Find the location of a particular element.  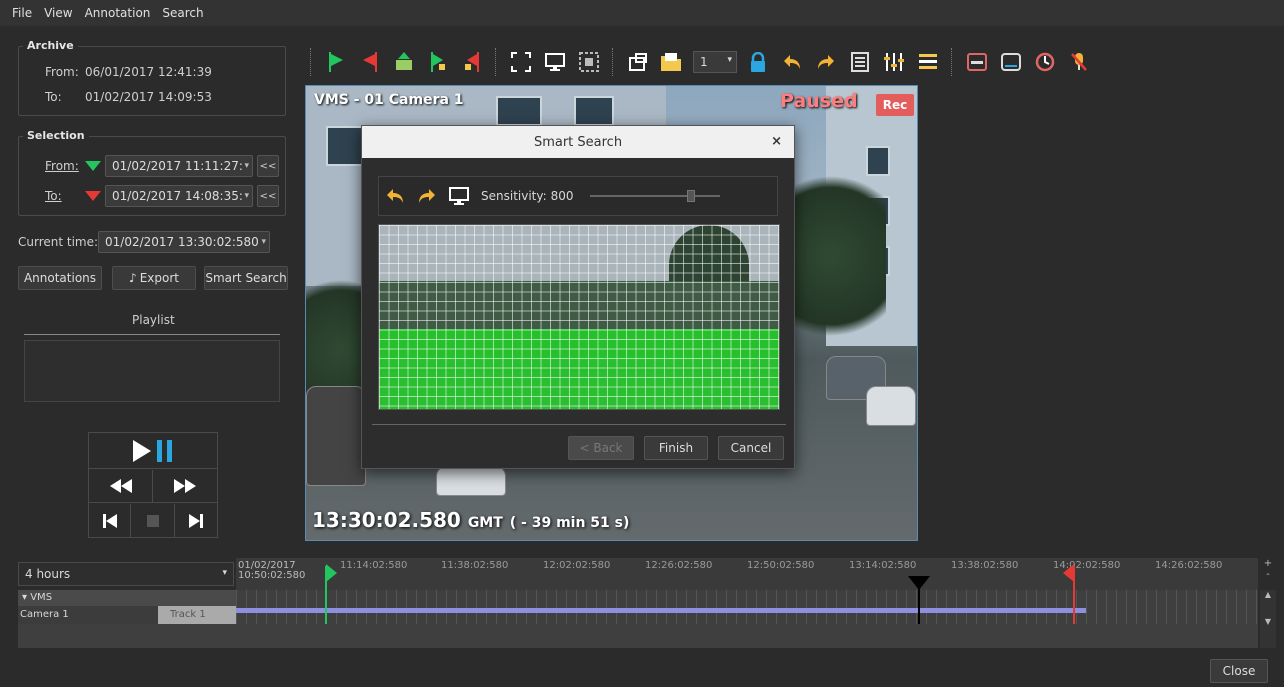

fullscreen-icon is located at coordinates (521, 62).